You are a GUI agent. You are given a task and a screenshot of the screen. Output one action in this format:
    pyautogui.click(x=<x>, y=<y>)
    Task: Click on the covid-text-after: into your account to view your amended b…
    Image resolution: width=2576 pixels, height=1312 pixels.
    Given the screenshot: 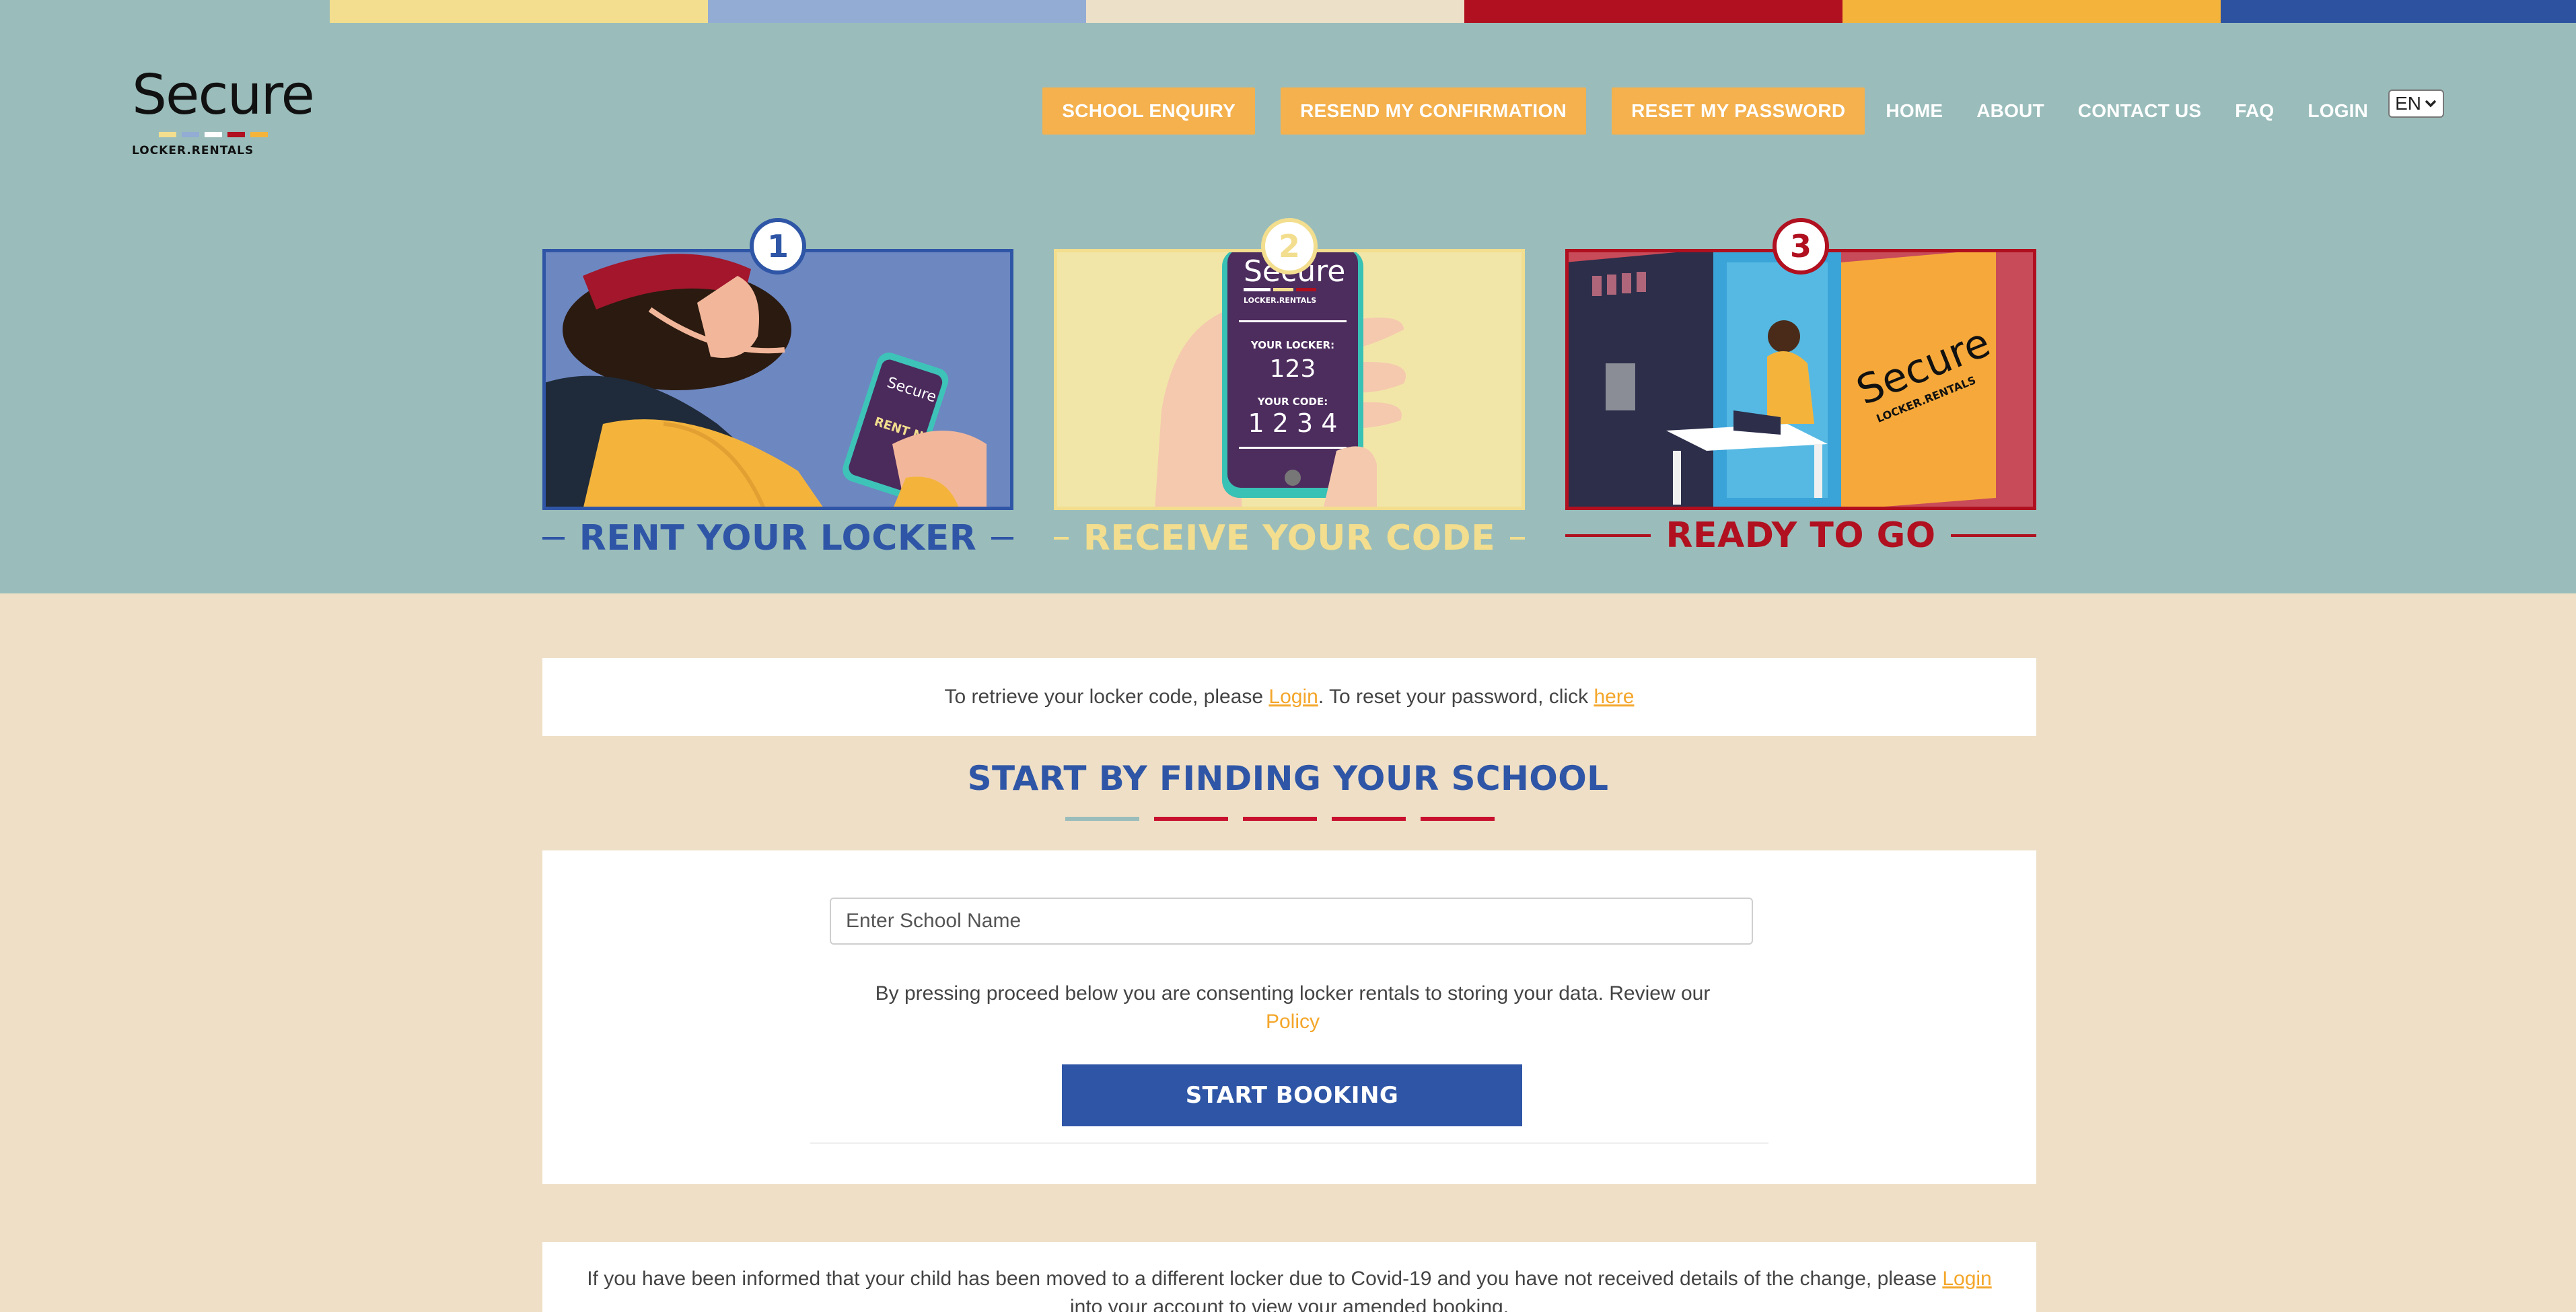 What is the action you would take?
    pyautogui.click(x=1289, y=1304)
    